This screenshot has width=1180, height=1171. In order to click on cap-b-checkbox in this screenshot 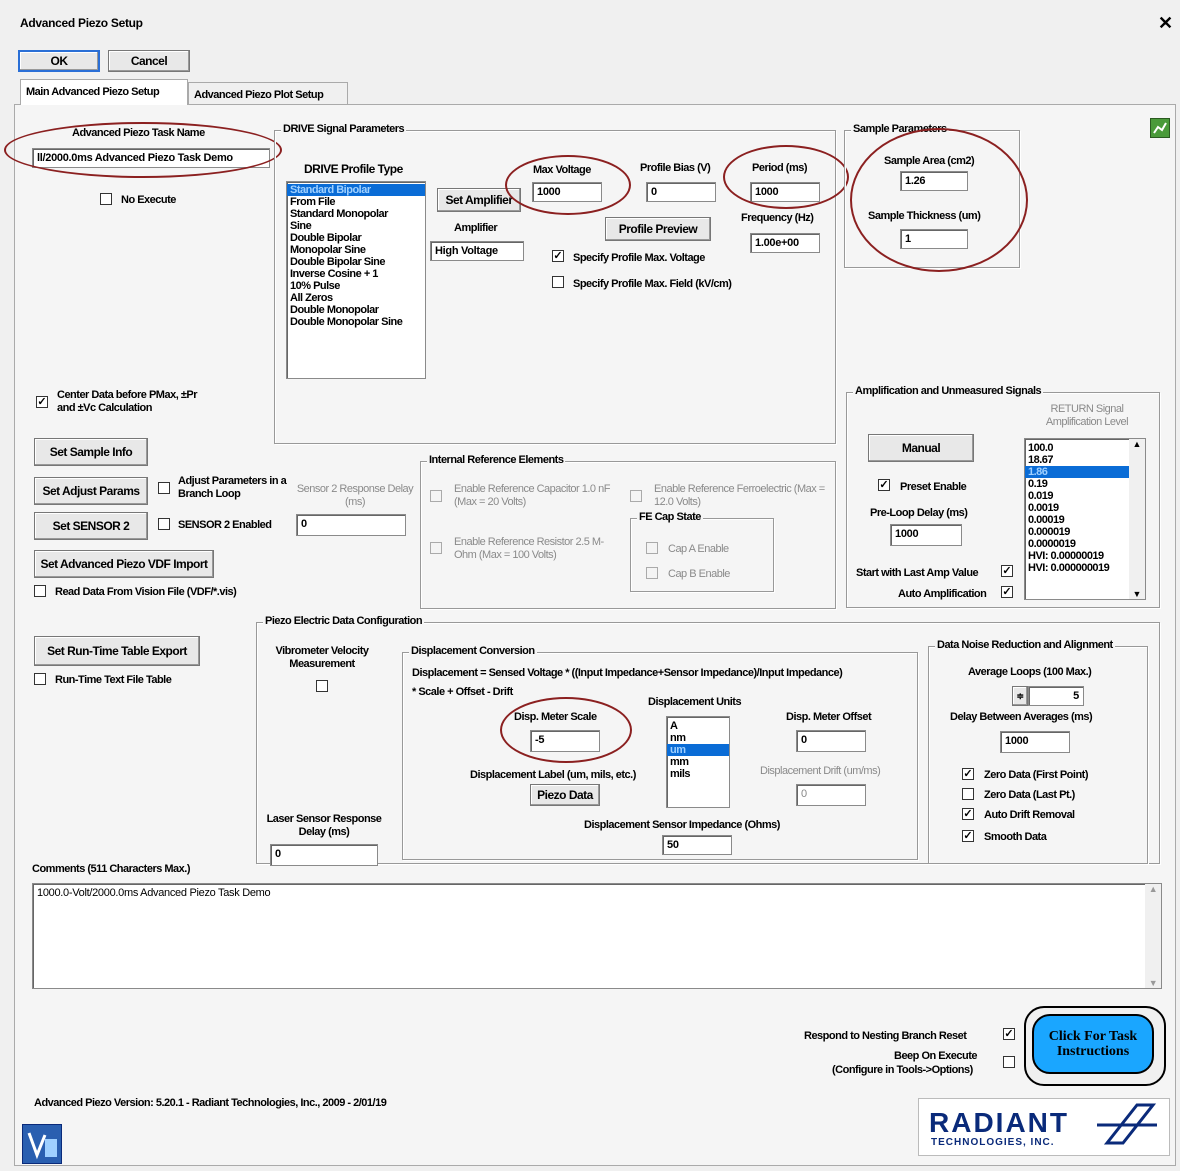, I will do `click(652, 573)`.